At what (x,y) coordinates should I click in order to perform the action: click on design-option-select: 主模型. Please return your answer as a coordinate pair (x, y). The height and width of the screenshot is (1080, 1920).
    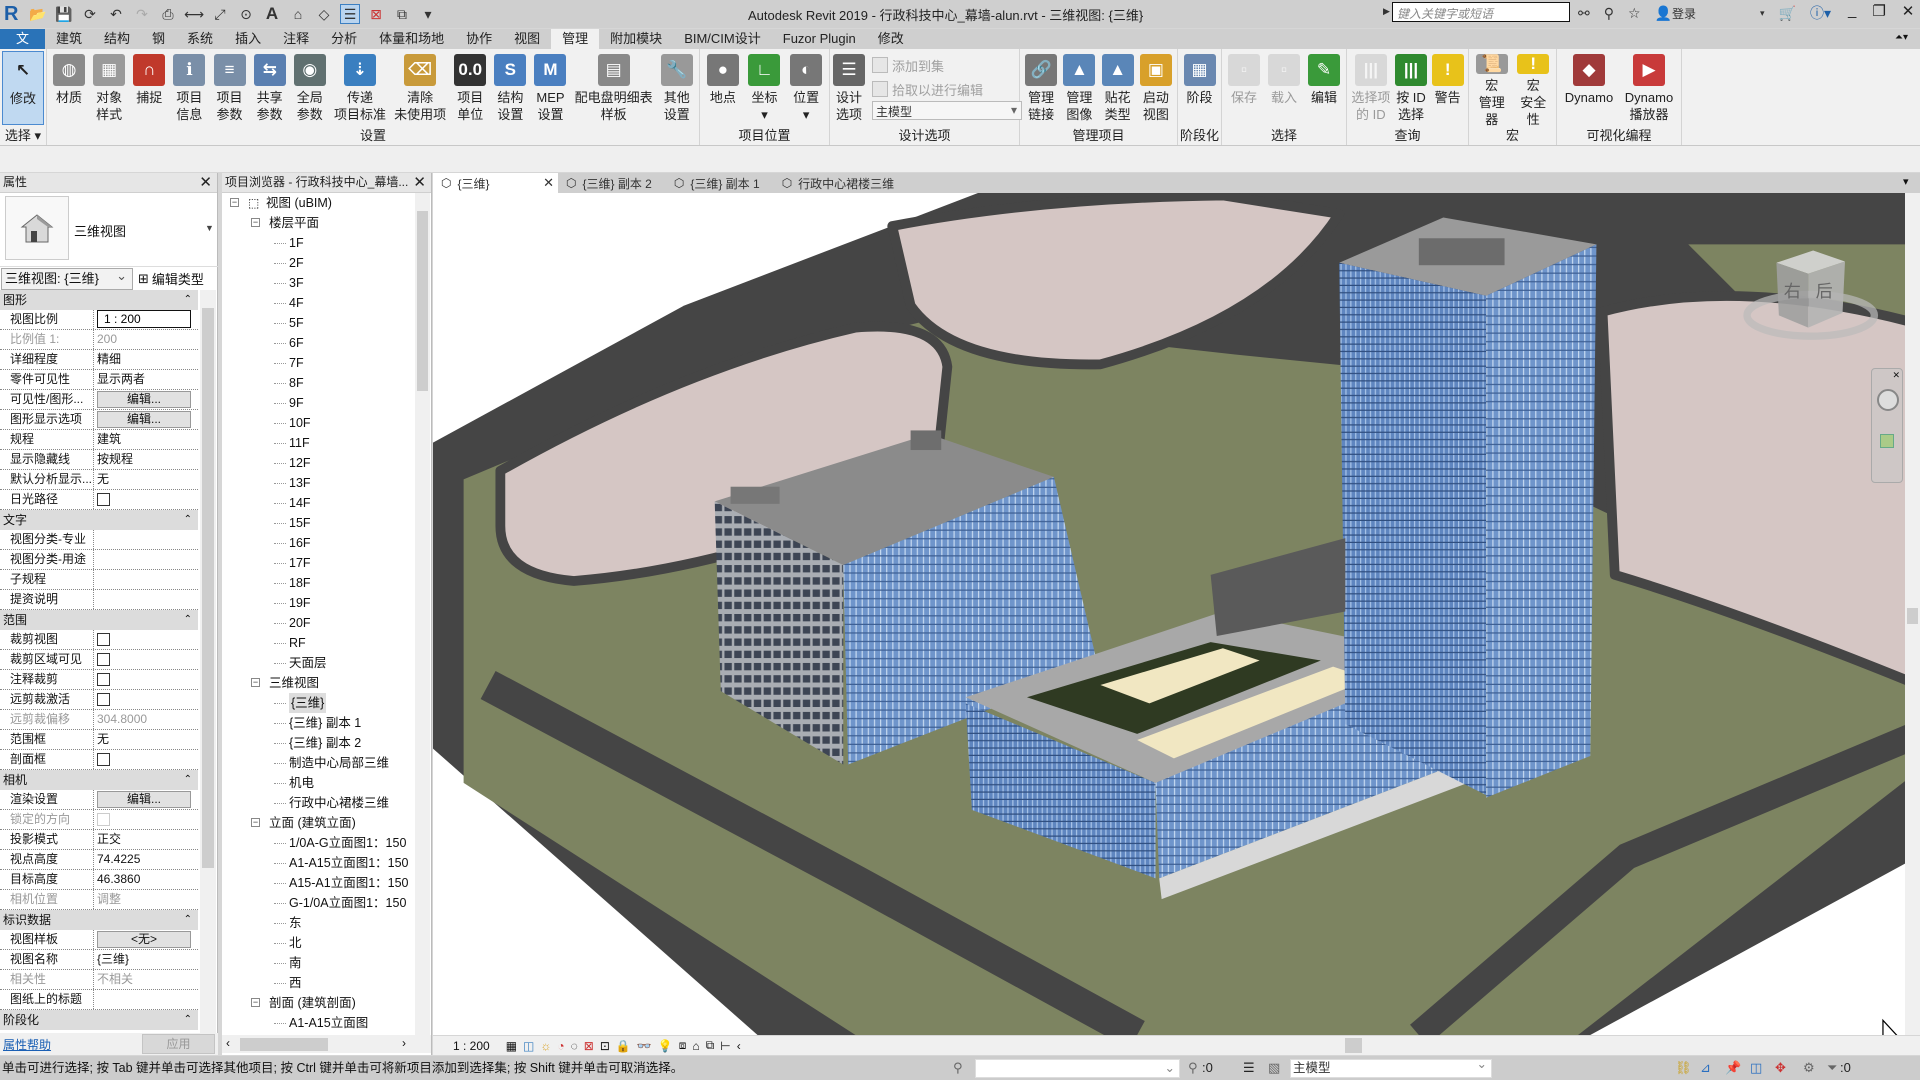
    Looking at the image, I should click on (947, 110).